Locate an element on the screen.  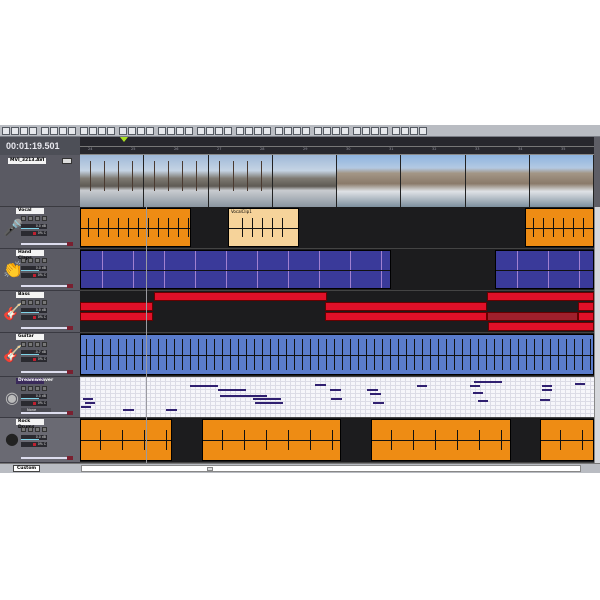
lane-rock-drums is located at coordinates (337, 440).